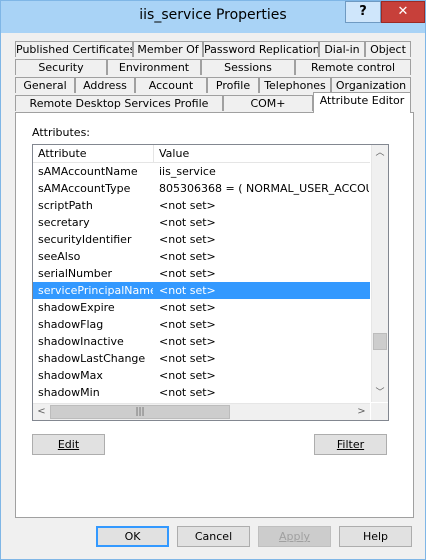 The width and height of the screenshot is (426, 560). I want to click on vertical-scrollbar: ︿ ﹀, so click(379, 273).